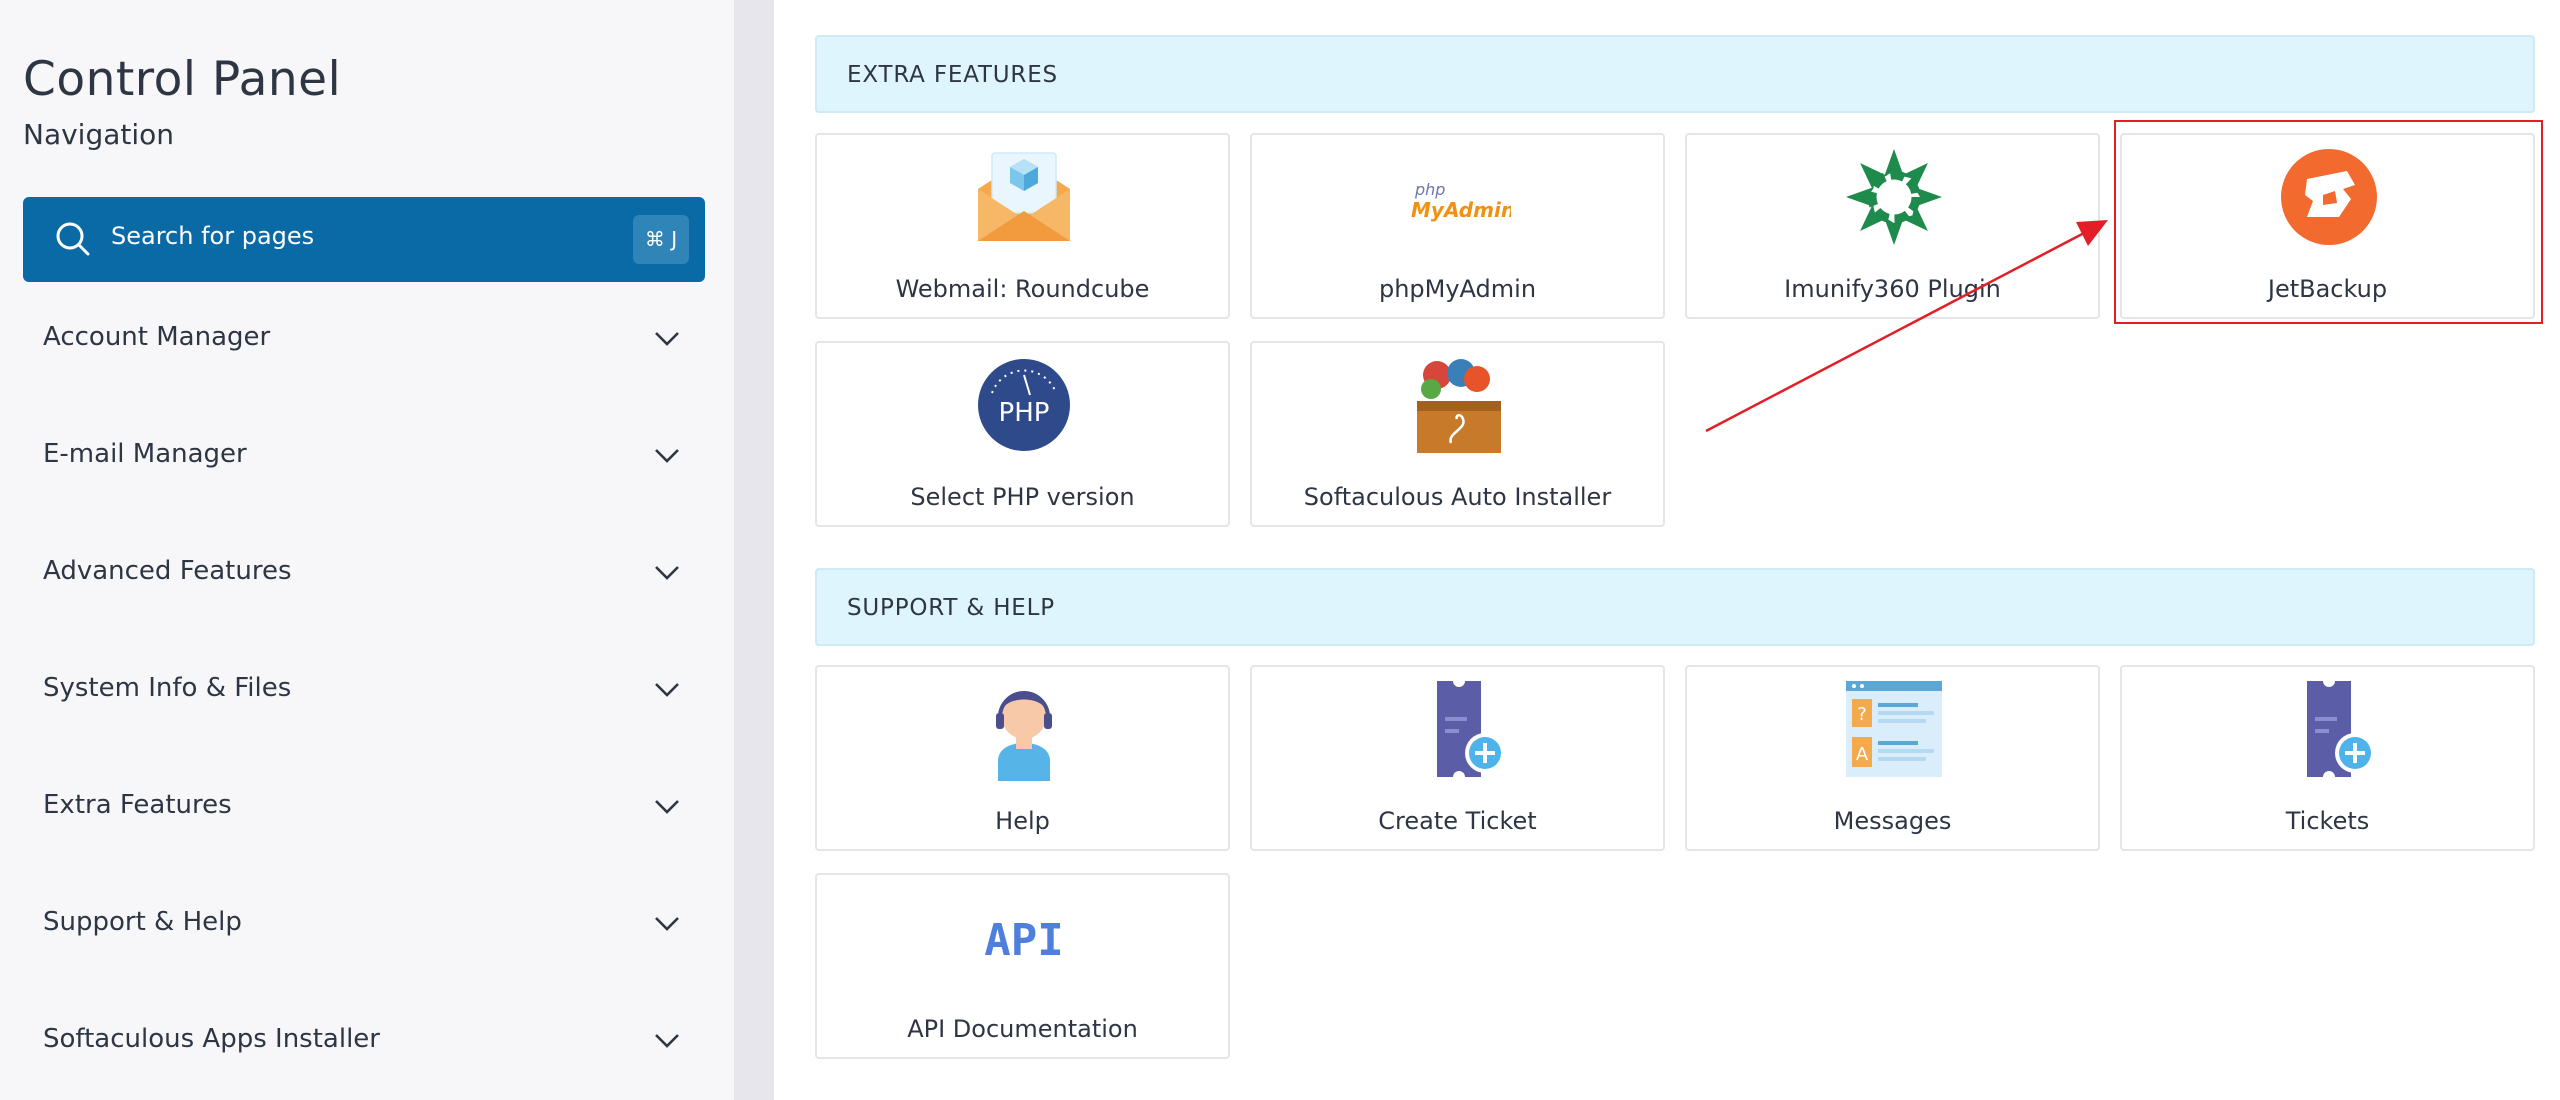 Image resolution: width=2560 pixels, height=1100 pixels. Describe the element at coordinates (2327, 289) in the screenshot. I see `card-label: JetBackup` at that location.